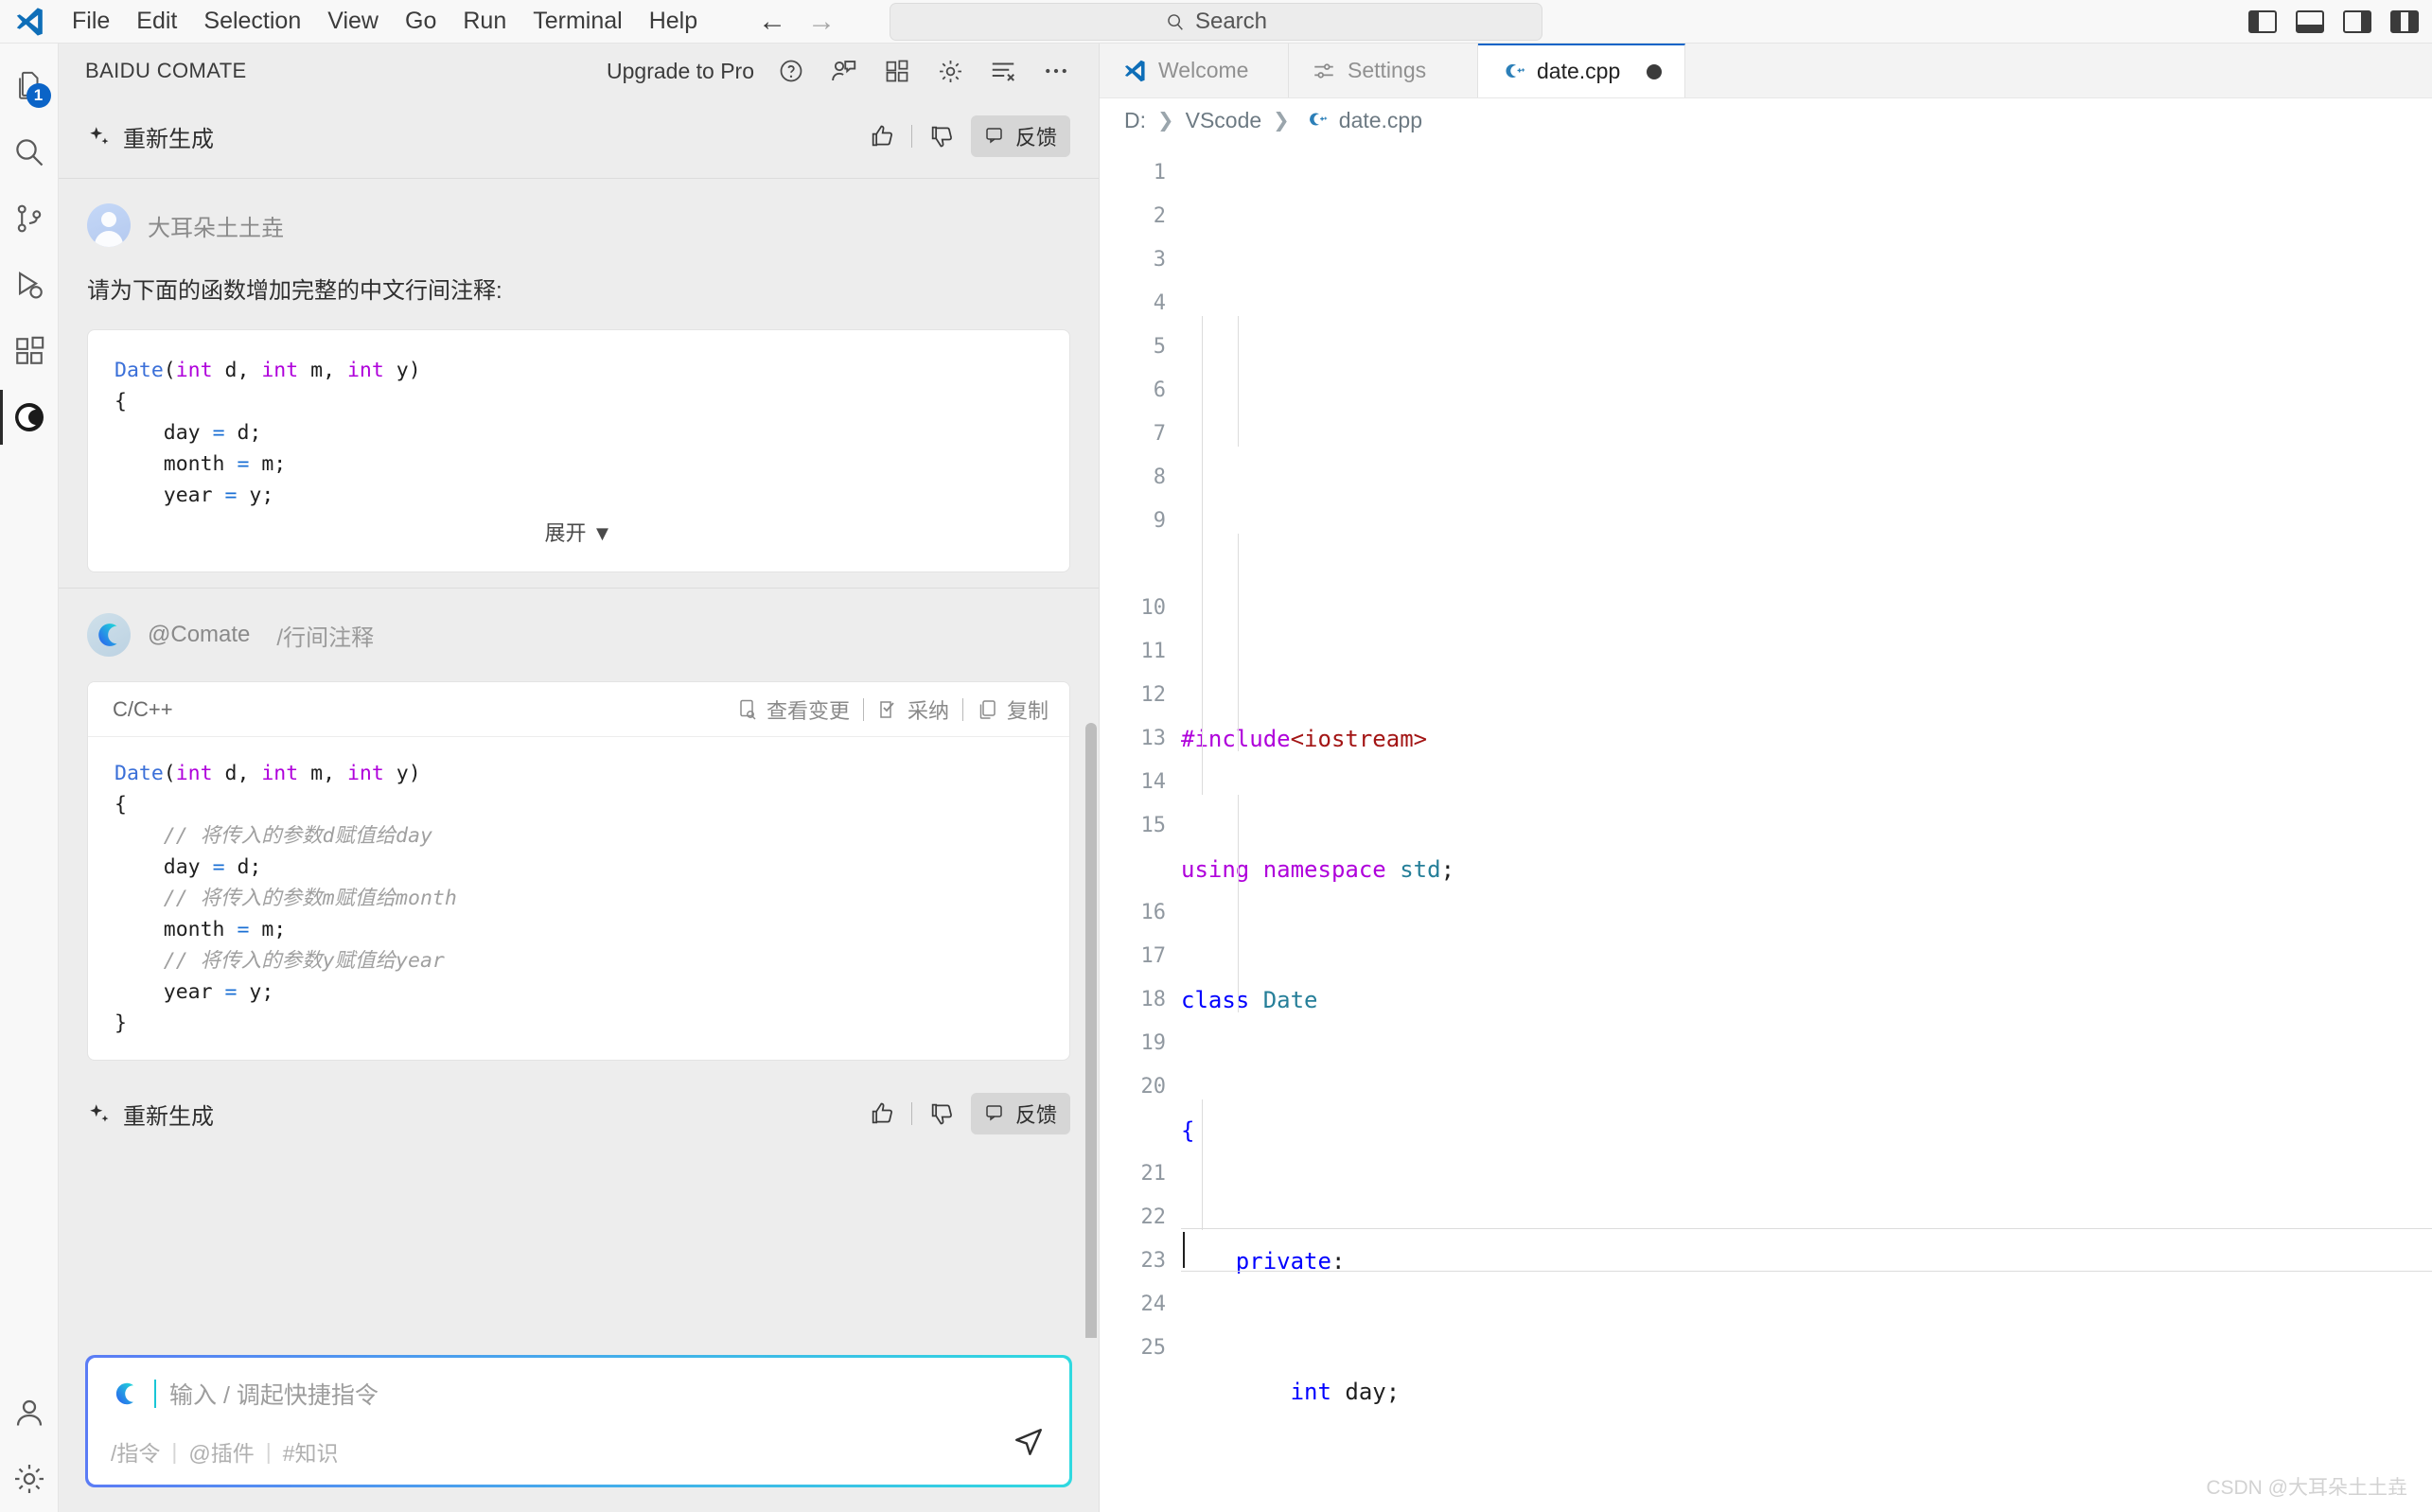 The width and height of the screenshot is (2432, 1512). I want to click on regenerate-label-top: 重新生成, so click(168, 139).